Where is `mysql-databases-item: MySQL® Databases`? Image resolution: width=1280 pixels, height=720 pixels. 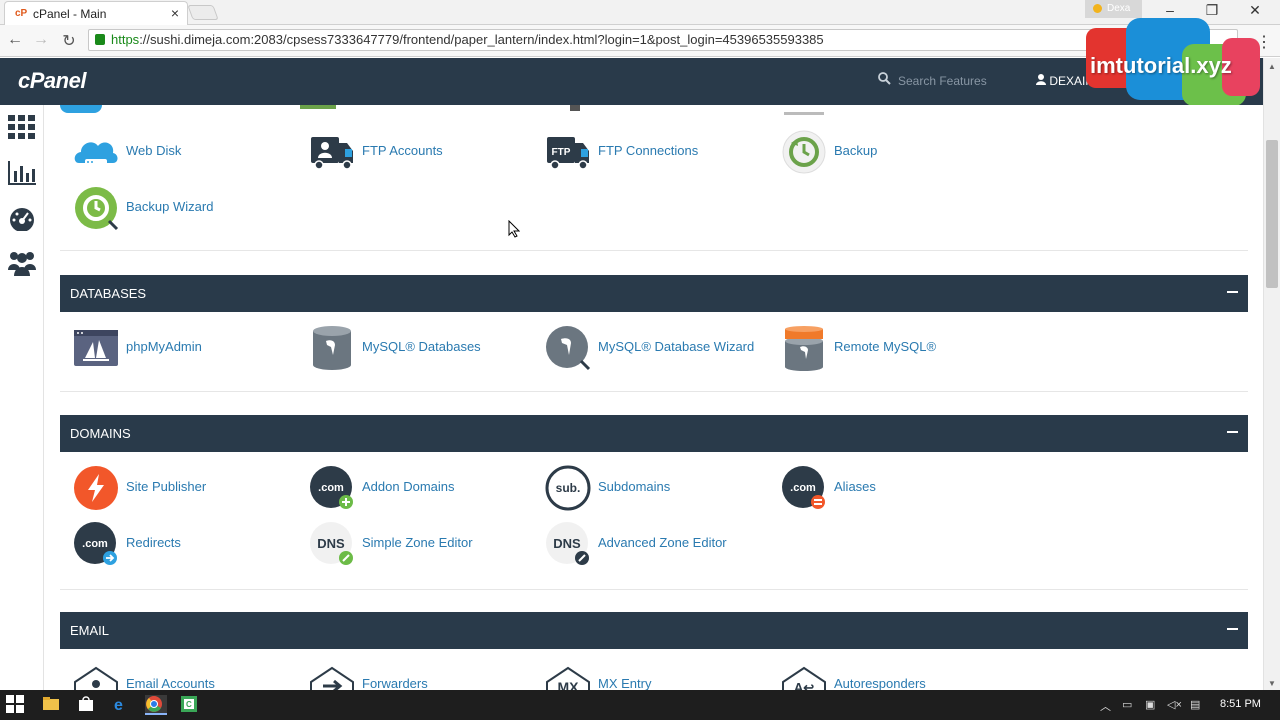
mysql-databases-item: MySQL® Databases is located at coordinates (424, 348).